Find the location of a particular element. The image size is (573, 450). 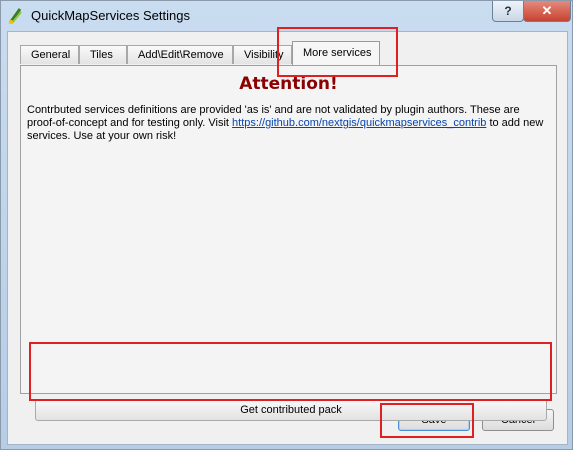

get-contributed-pack-button: Get contributed pack is located at coordinates (291, 410).